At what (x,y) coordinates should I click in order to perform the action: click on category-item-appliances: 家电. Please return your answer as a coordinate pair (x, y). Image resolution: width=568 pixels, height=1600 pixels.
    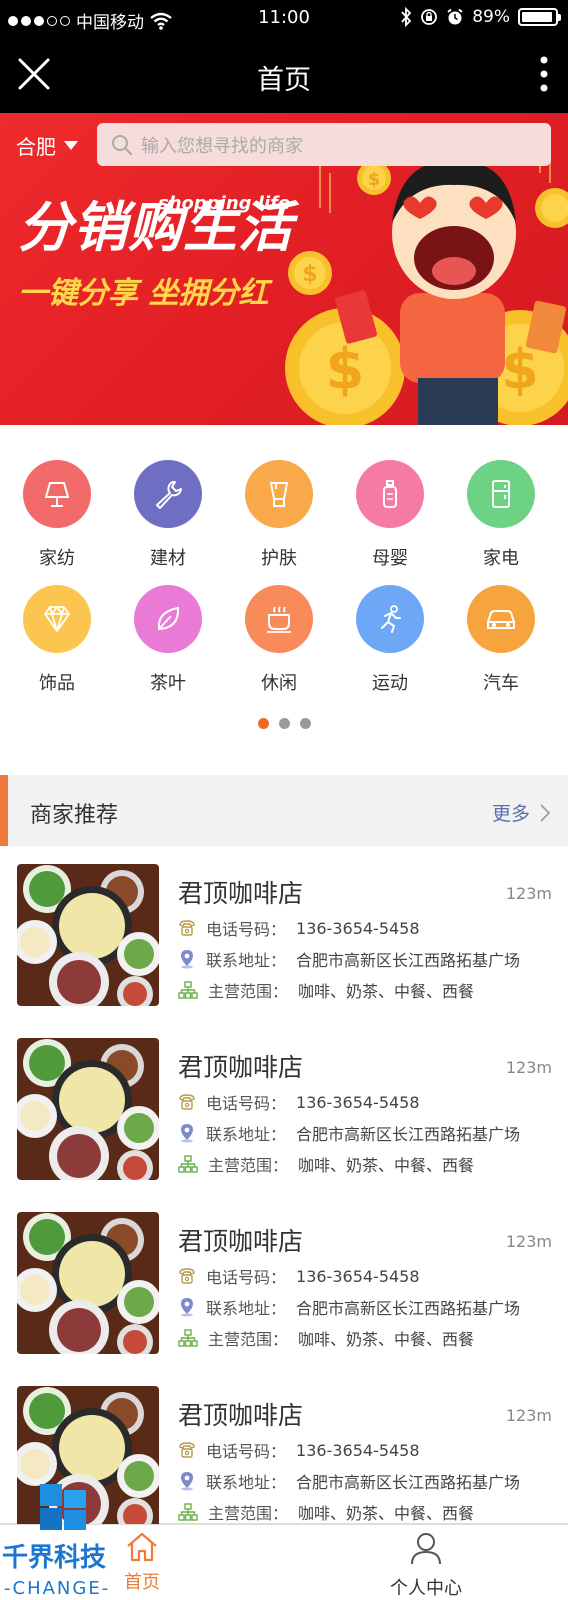
    Looking at the image, I should click on (501, 515).